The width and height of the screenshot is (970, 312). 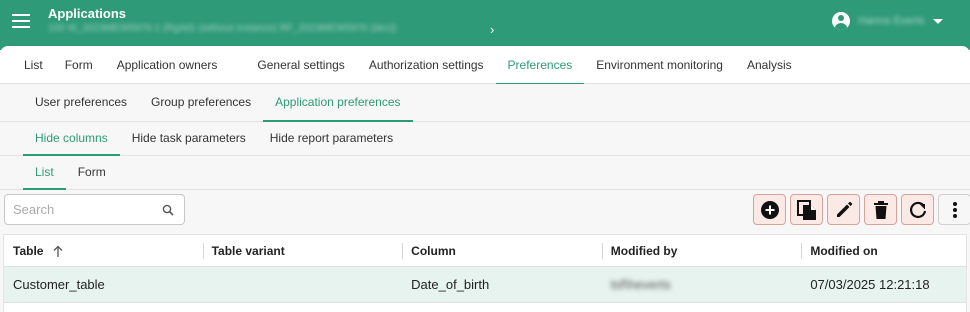 What do you see at coordinates (450, 284) in the screenshot?
I see `cell-column: Date_of_birth` at bounding box center [450, 284].